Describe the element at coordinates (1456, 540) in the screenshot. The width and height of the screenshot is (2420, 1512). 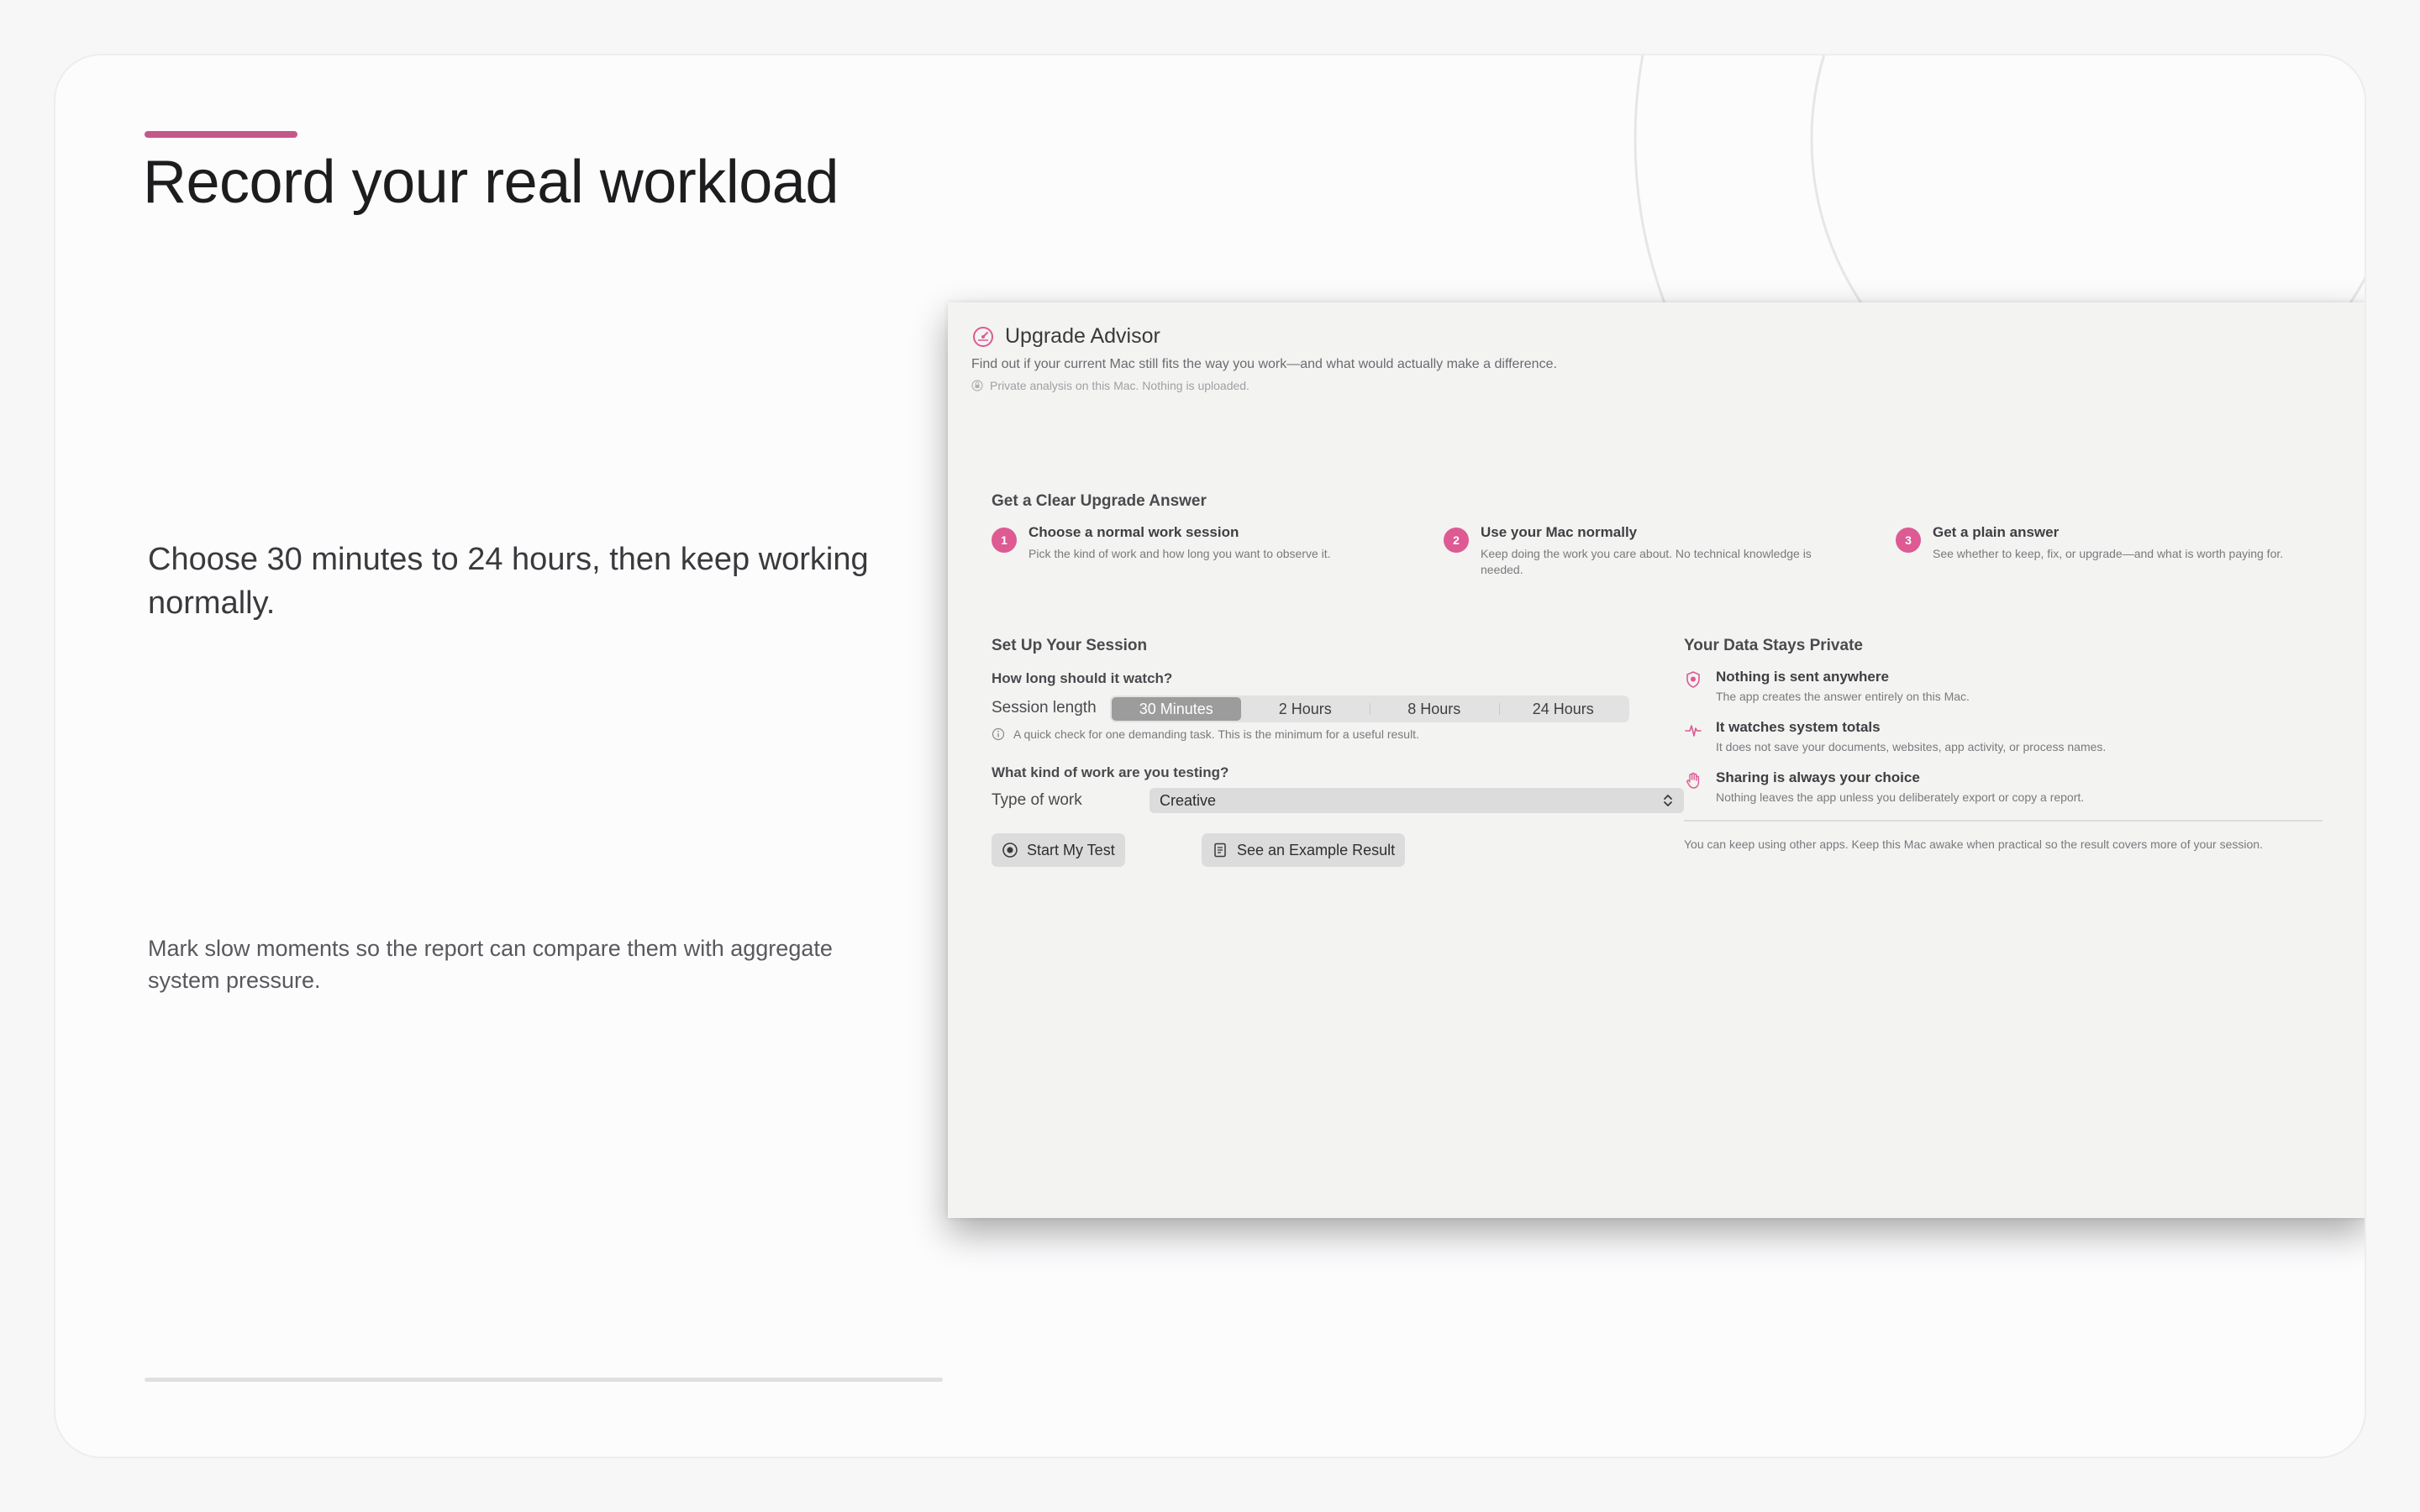
I see `step-number-badge: 2` at that location.